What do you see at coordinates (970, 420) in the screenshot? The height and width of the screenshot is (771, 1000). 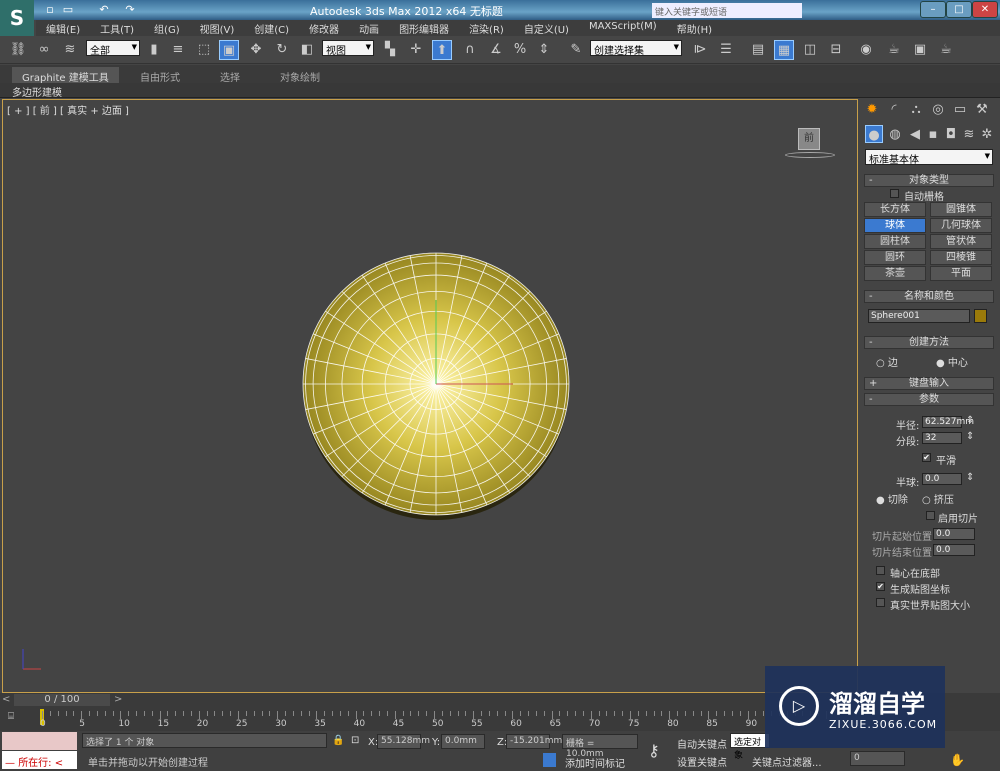 I see `radius-spinner: ⇕` at bounding box center [970, 420].